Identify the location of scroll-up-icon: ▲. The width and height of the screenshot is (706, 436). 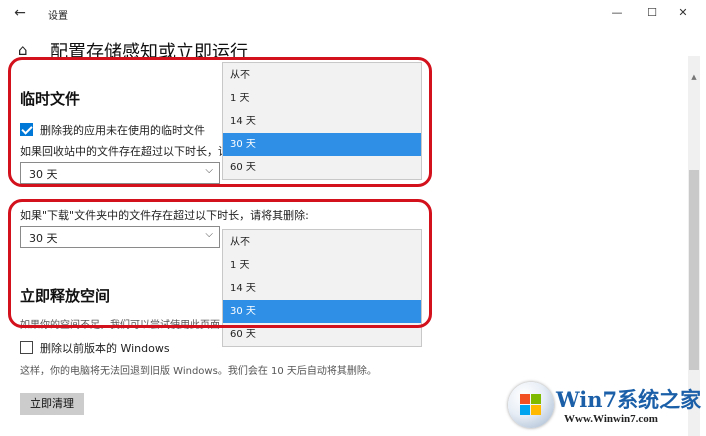
(694, 77).